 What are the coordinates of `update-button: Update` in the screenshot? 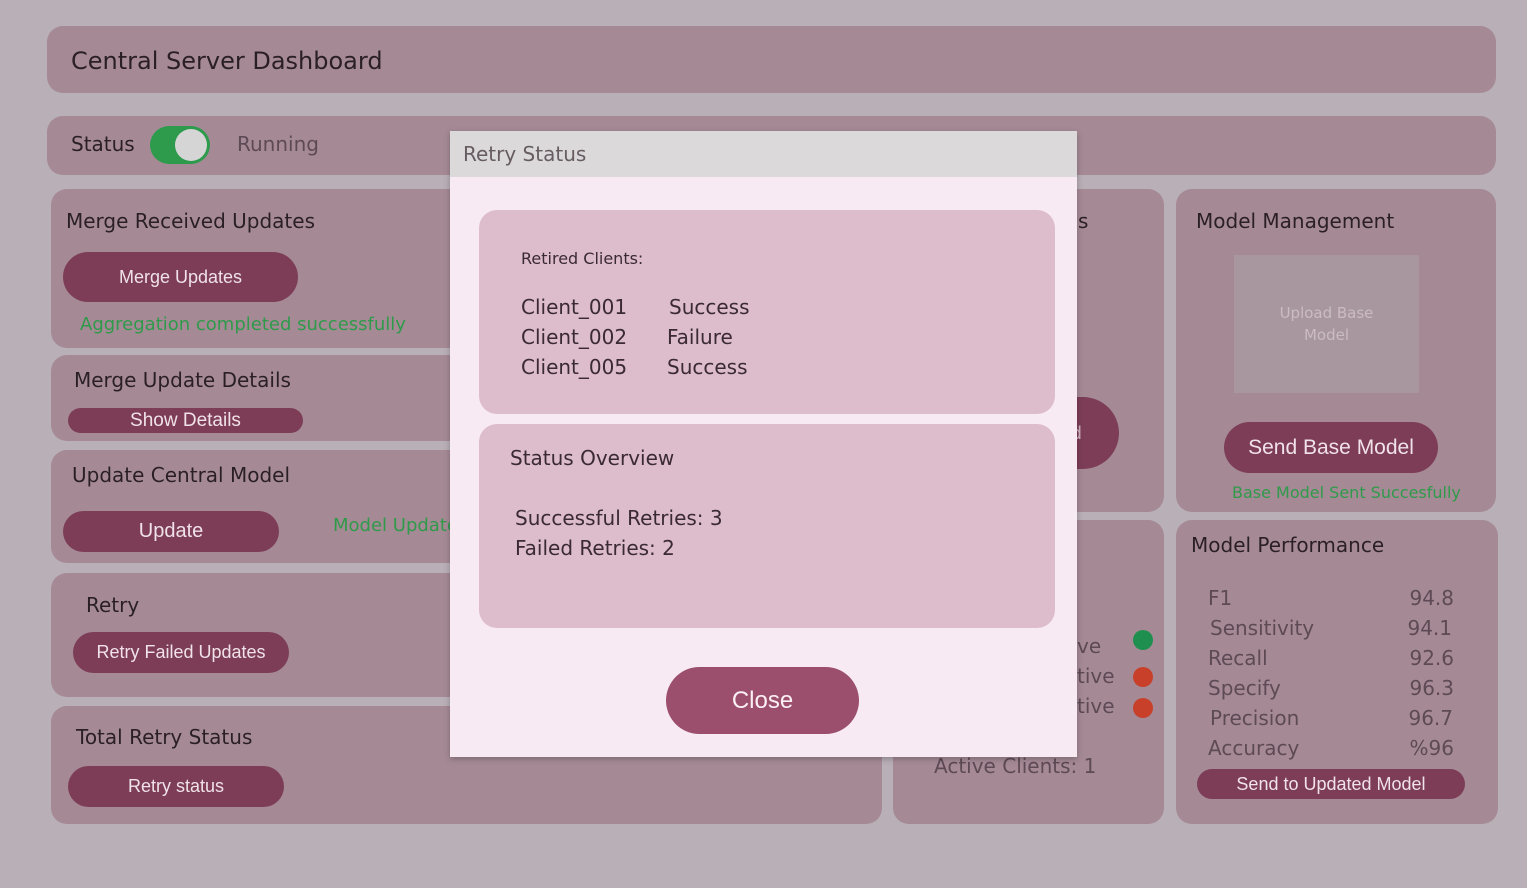 It's located at (171, 531).